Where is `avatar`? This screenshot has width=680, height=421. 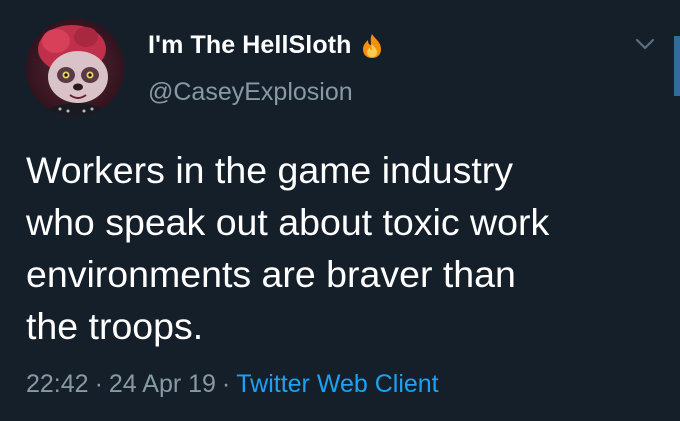
avatar is located at coordinates (75, 68).